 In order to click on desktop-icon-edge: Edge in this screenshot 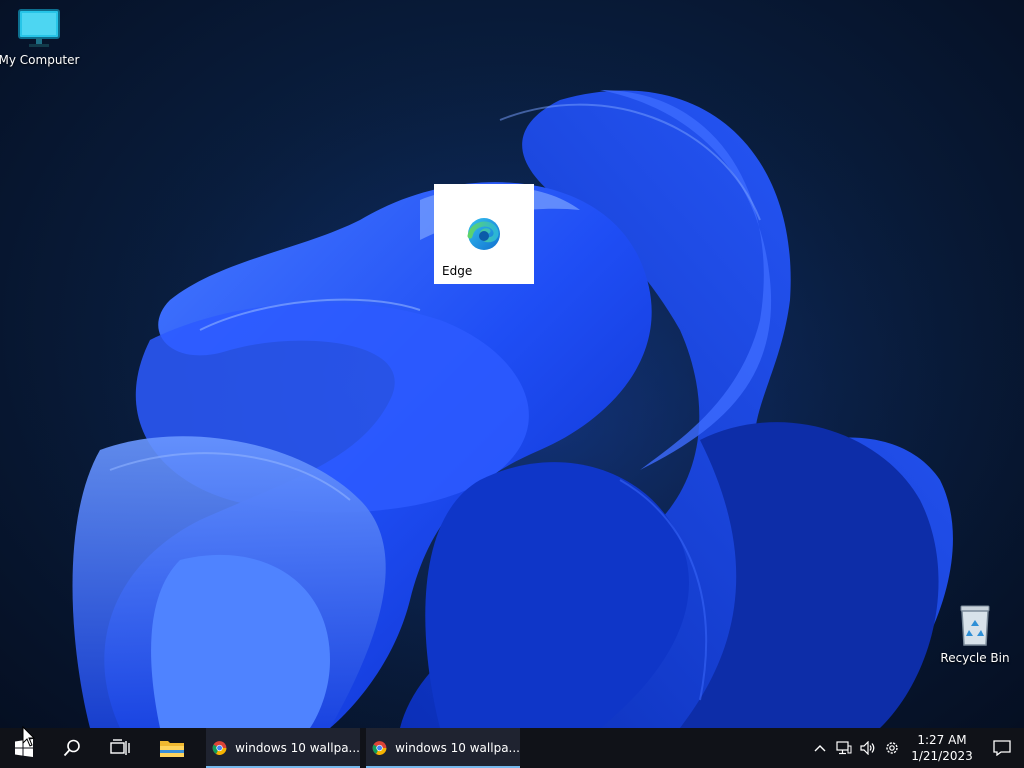, I will do `click(484, 234)`.